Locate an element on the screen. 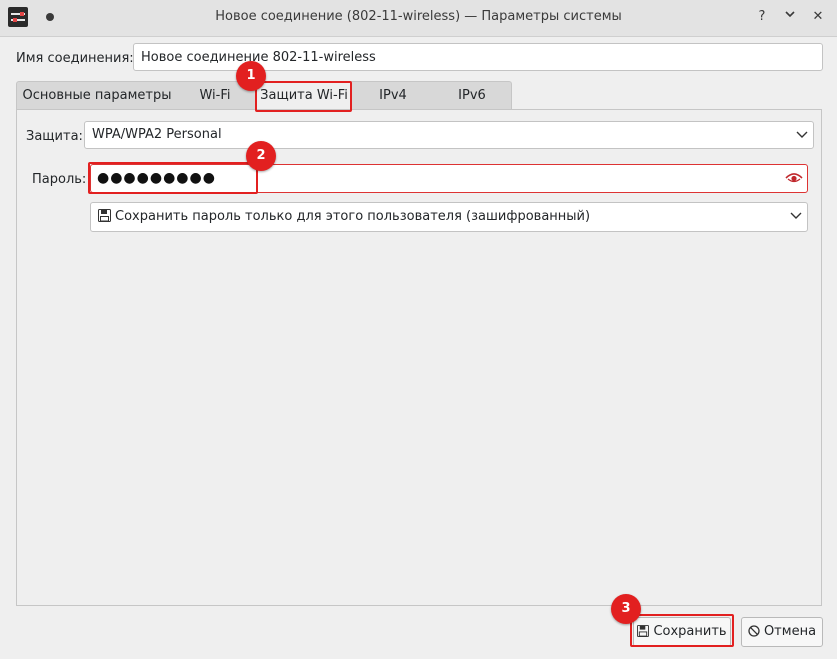  close-button: ✕ is located at coordinates (818, 17).